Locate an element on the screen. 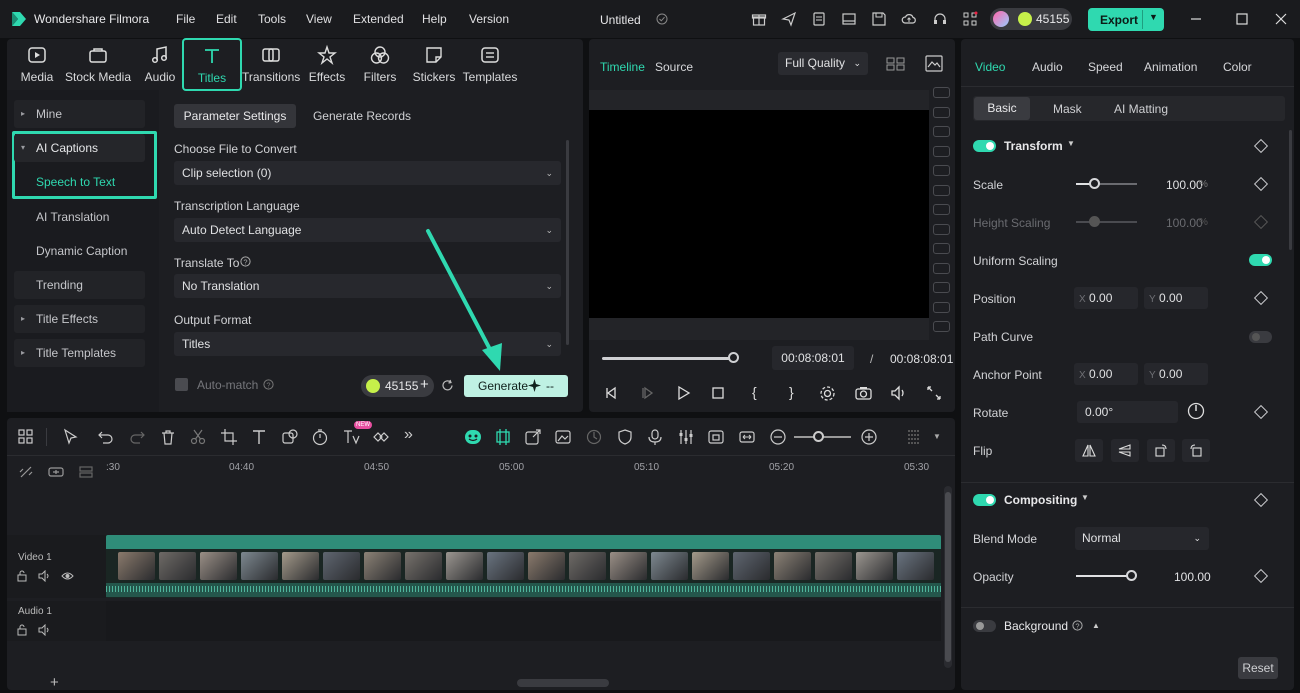  account-credits: 45155 is located at coordinates (1031, 19).